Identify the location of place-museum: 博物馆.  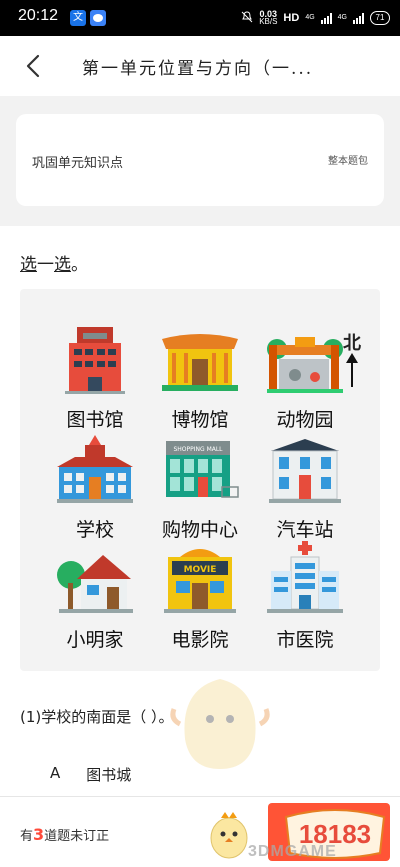
(200, 379).